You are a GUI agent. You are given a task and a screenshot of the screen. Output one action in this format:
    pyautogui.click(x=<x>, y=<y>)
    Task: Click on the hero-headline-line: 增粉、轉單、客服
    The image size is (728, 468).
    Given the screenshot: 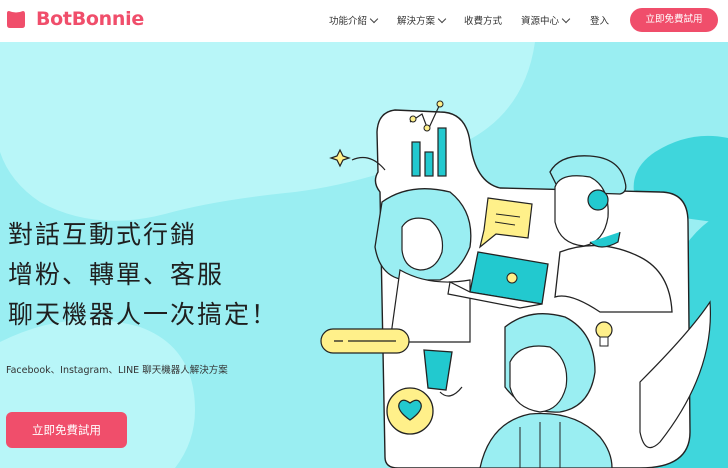 What is the action you would take?
    pyautogui.click(x=116, y=274)
    